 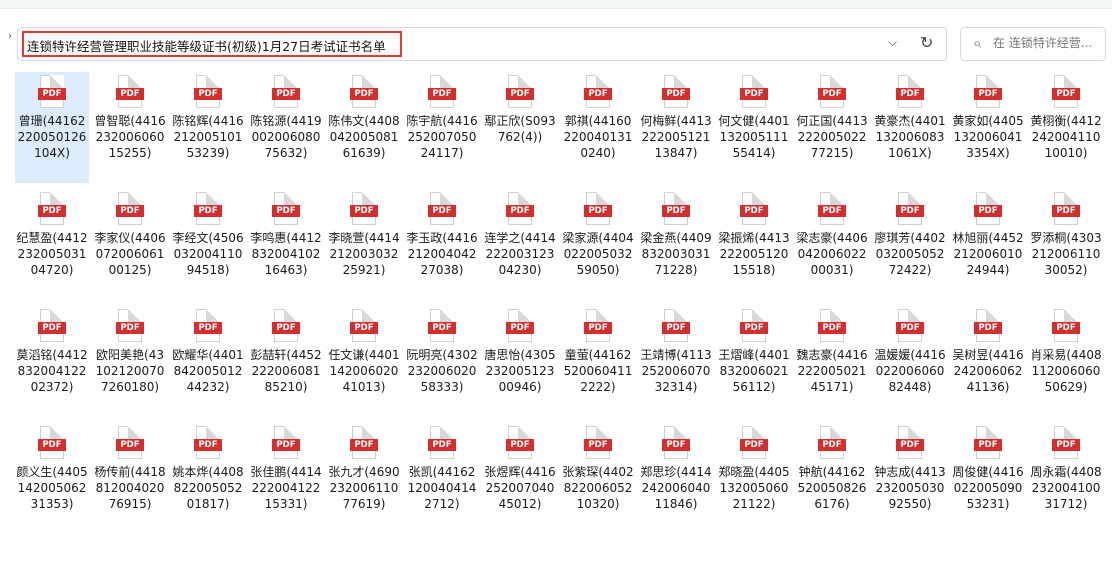 What do you see at coordinates (520, 244) in the screenshot?
I see `file-item: PDF 连学之(441422200312304230)` at bounding box center [520, 244].